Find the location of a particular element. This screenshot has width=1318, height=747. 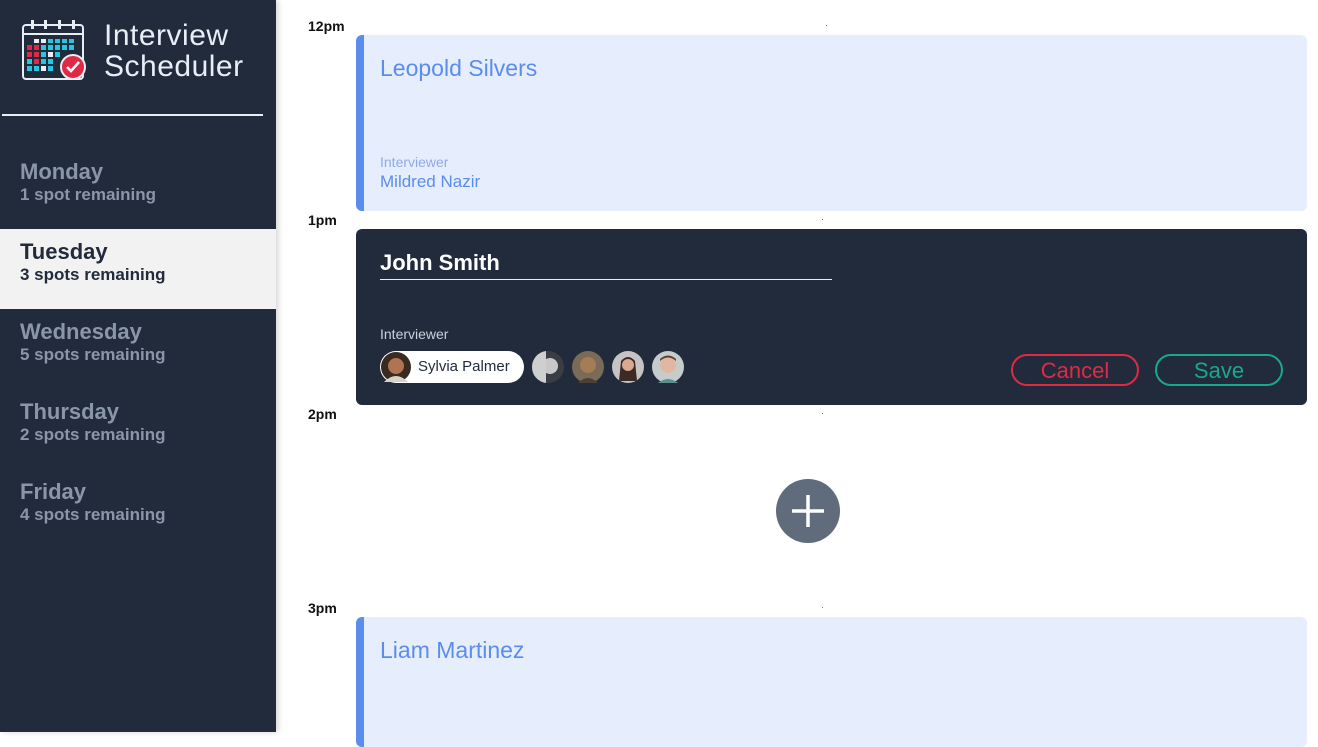

sidebar-divider is located at coordinates (132, 115).